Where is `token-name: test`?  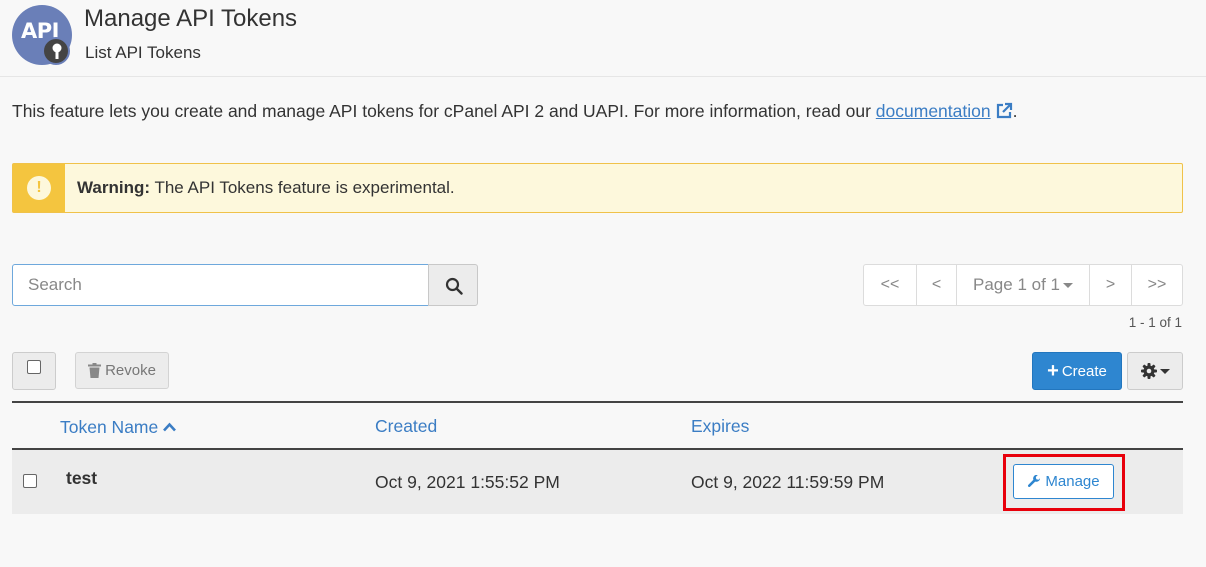 token-name: test is located at coordinates (82, 478).